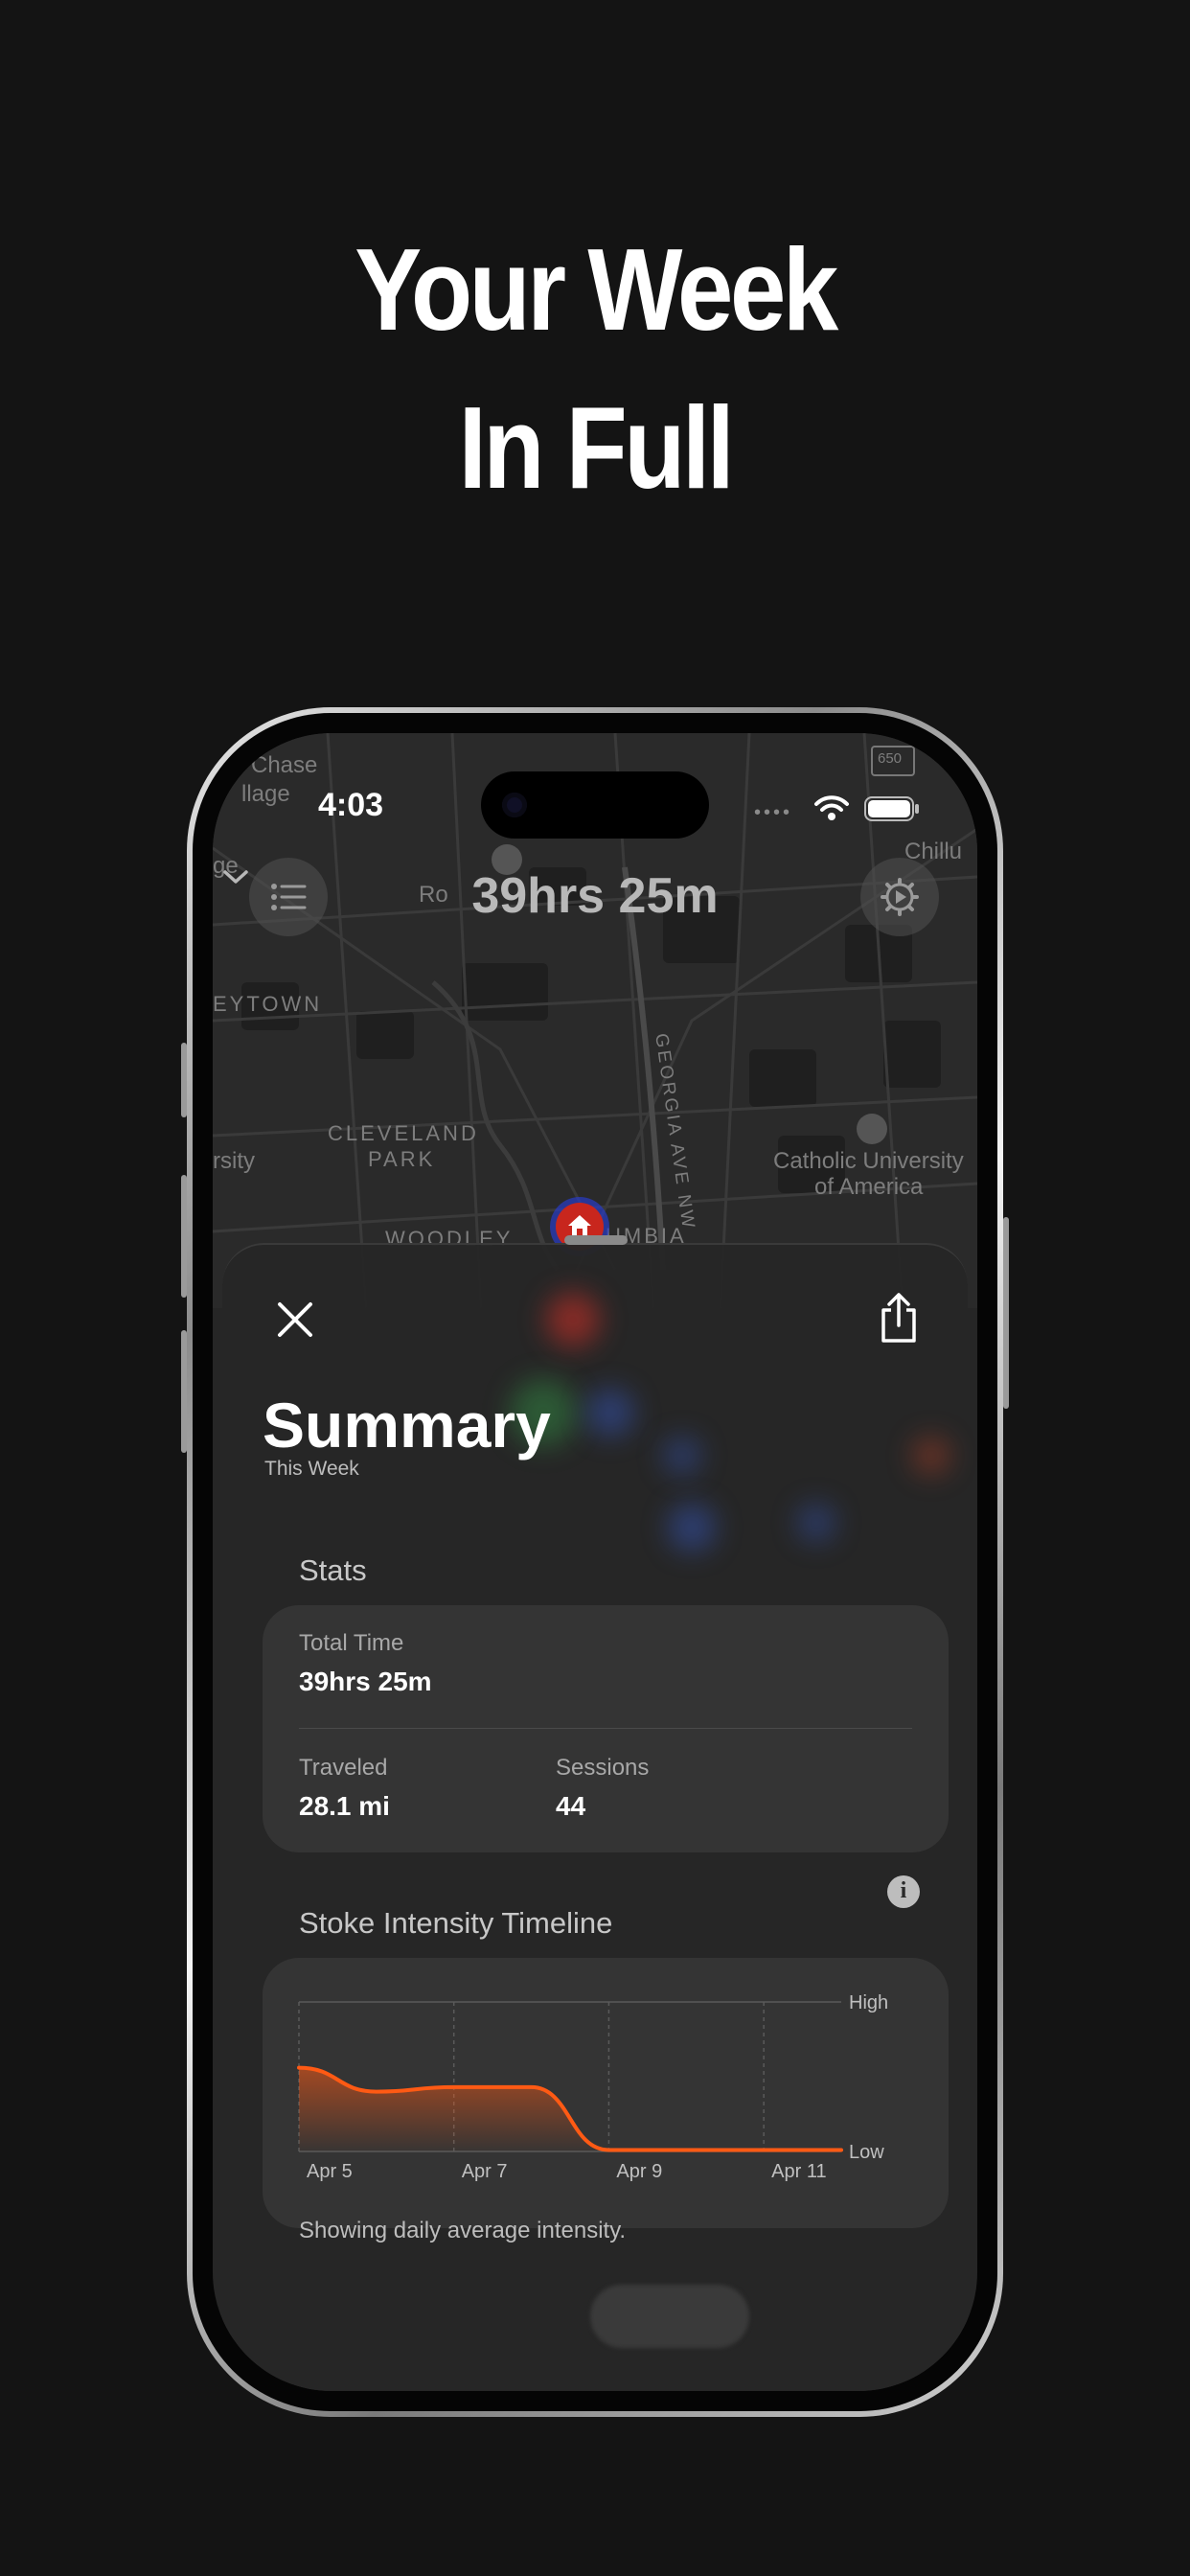  I want to click on map-label-cleveland: CLEVELAND, so click(404, 1133).